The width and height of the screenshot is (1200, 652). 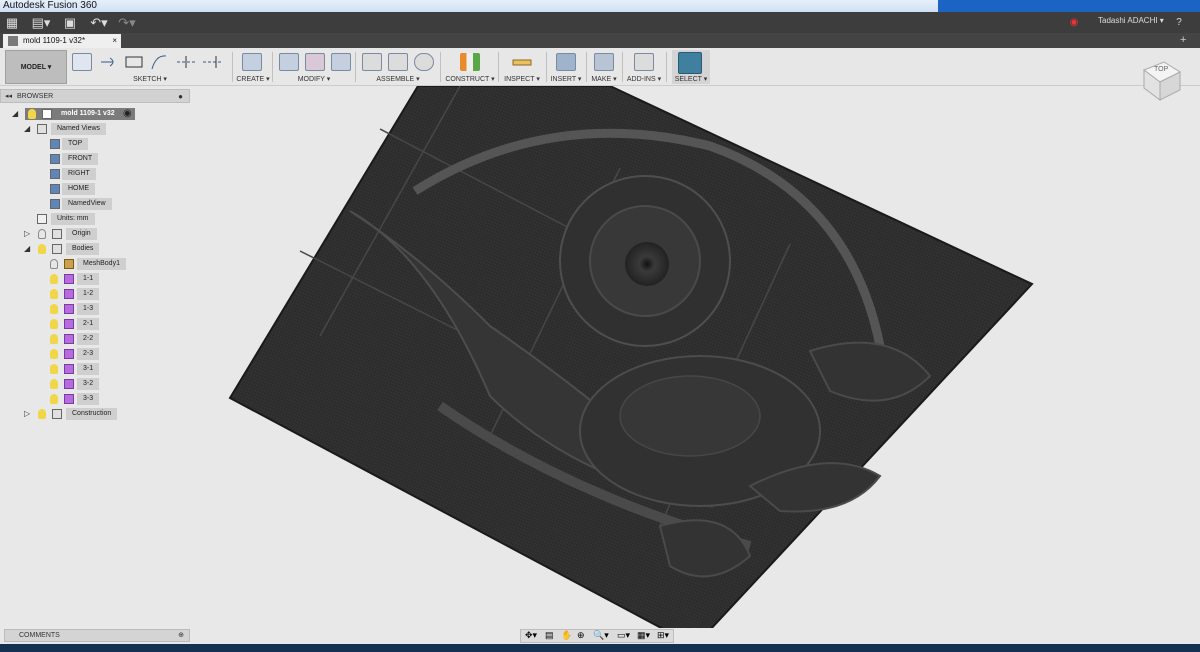 I want to click on body-item: 3-2, so click(x=95, y=384).